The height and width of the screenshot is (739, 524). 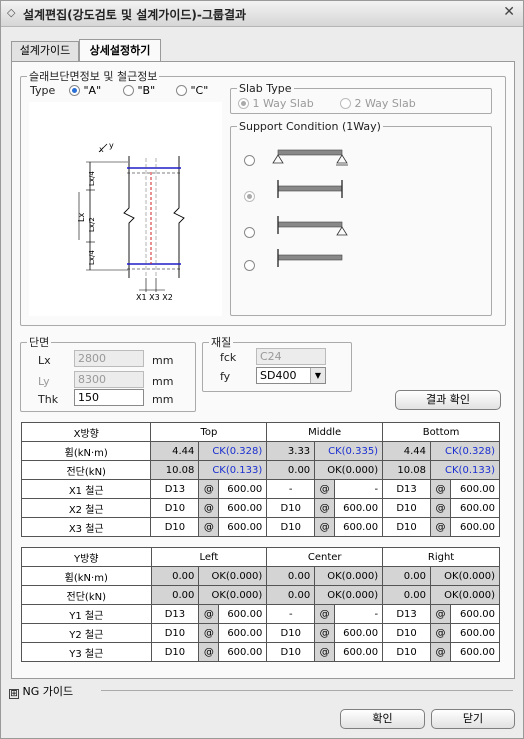 What do you see at coordinates (291, 356) in the screenshot?
I see `fck-input: C24` at bounding box center [291, 356].